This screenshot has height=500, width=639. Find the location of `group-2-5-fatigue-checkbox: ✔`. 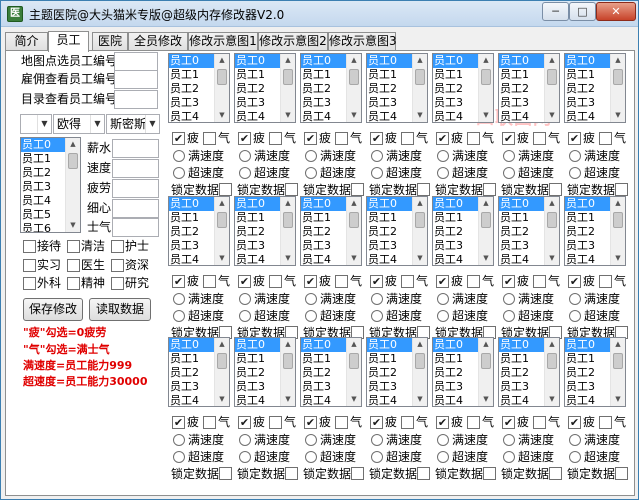

group-2-5-fatigue-checkbox: ✔ is located at coordinates (508, 422).